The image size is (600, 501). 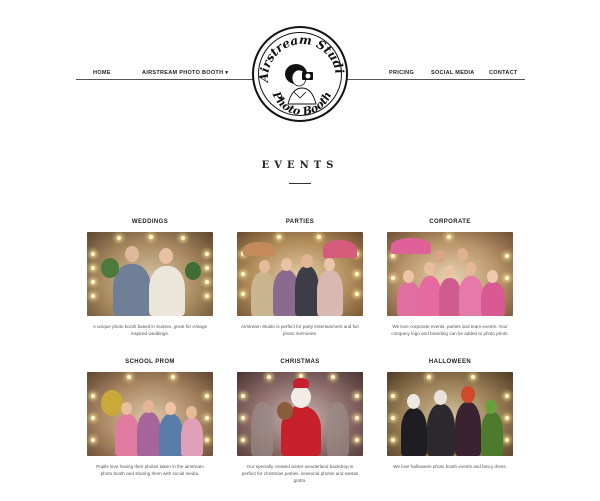 What do you see at coordinates (150, 222) in the screenshot?
I see `card-title: WEDDINGS` at bounding box center [150, 222].